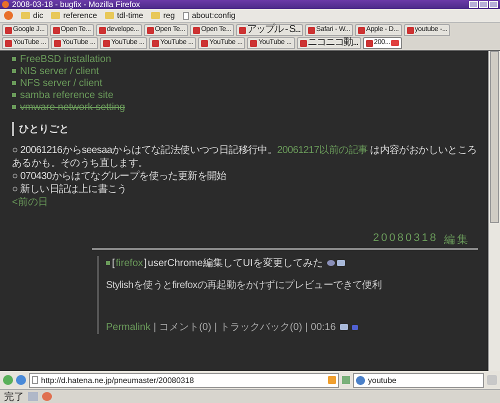 This screenshot has height=403, width=500. Describe the element at coordinates (108, 263) in the screenshot. I see `square-icon` at that location.